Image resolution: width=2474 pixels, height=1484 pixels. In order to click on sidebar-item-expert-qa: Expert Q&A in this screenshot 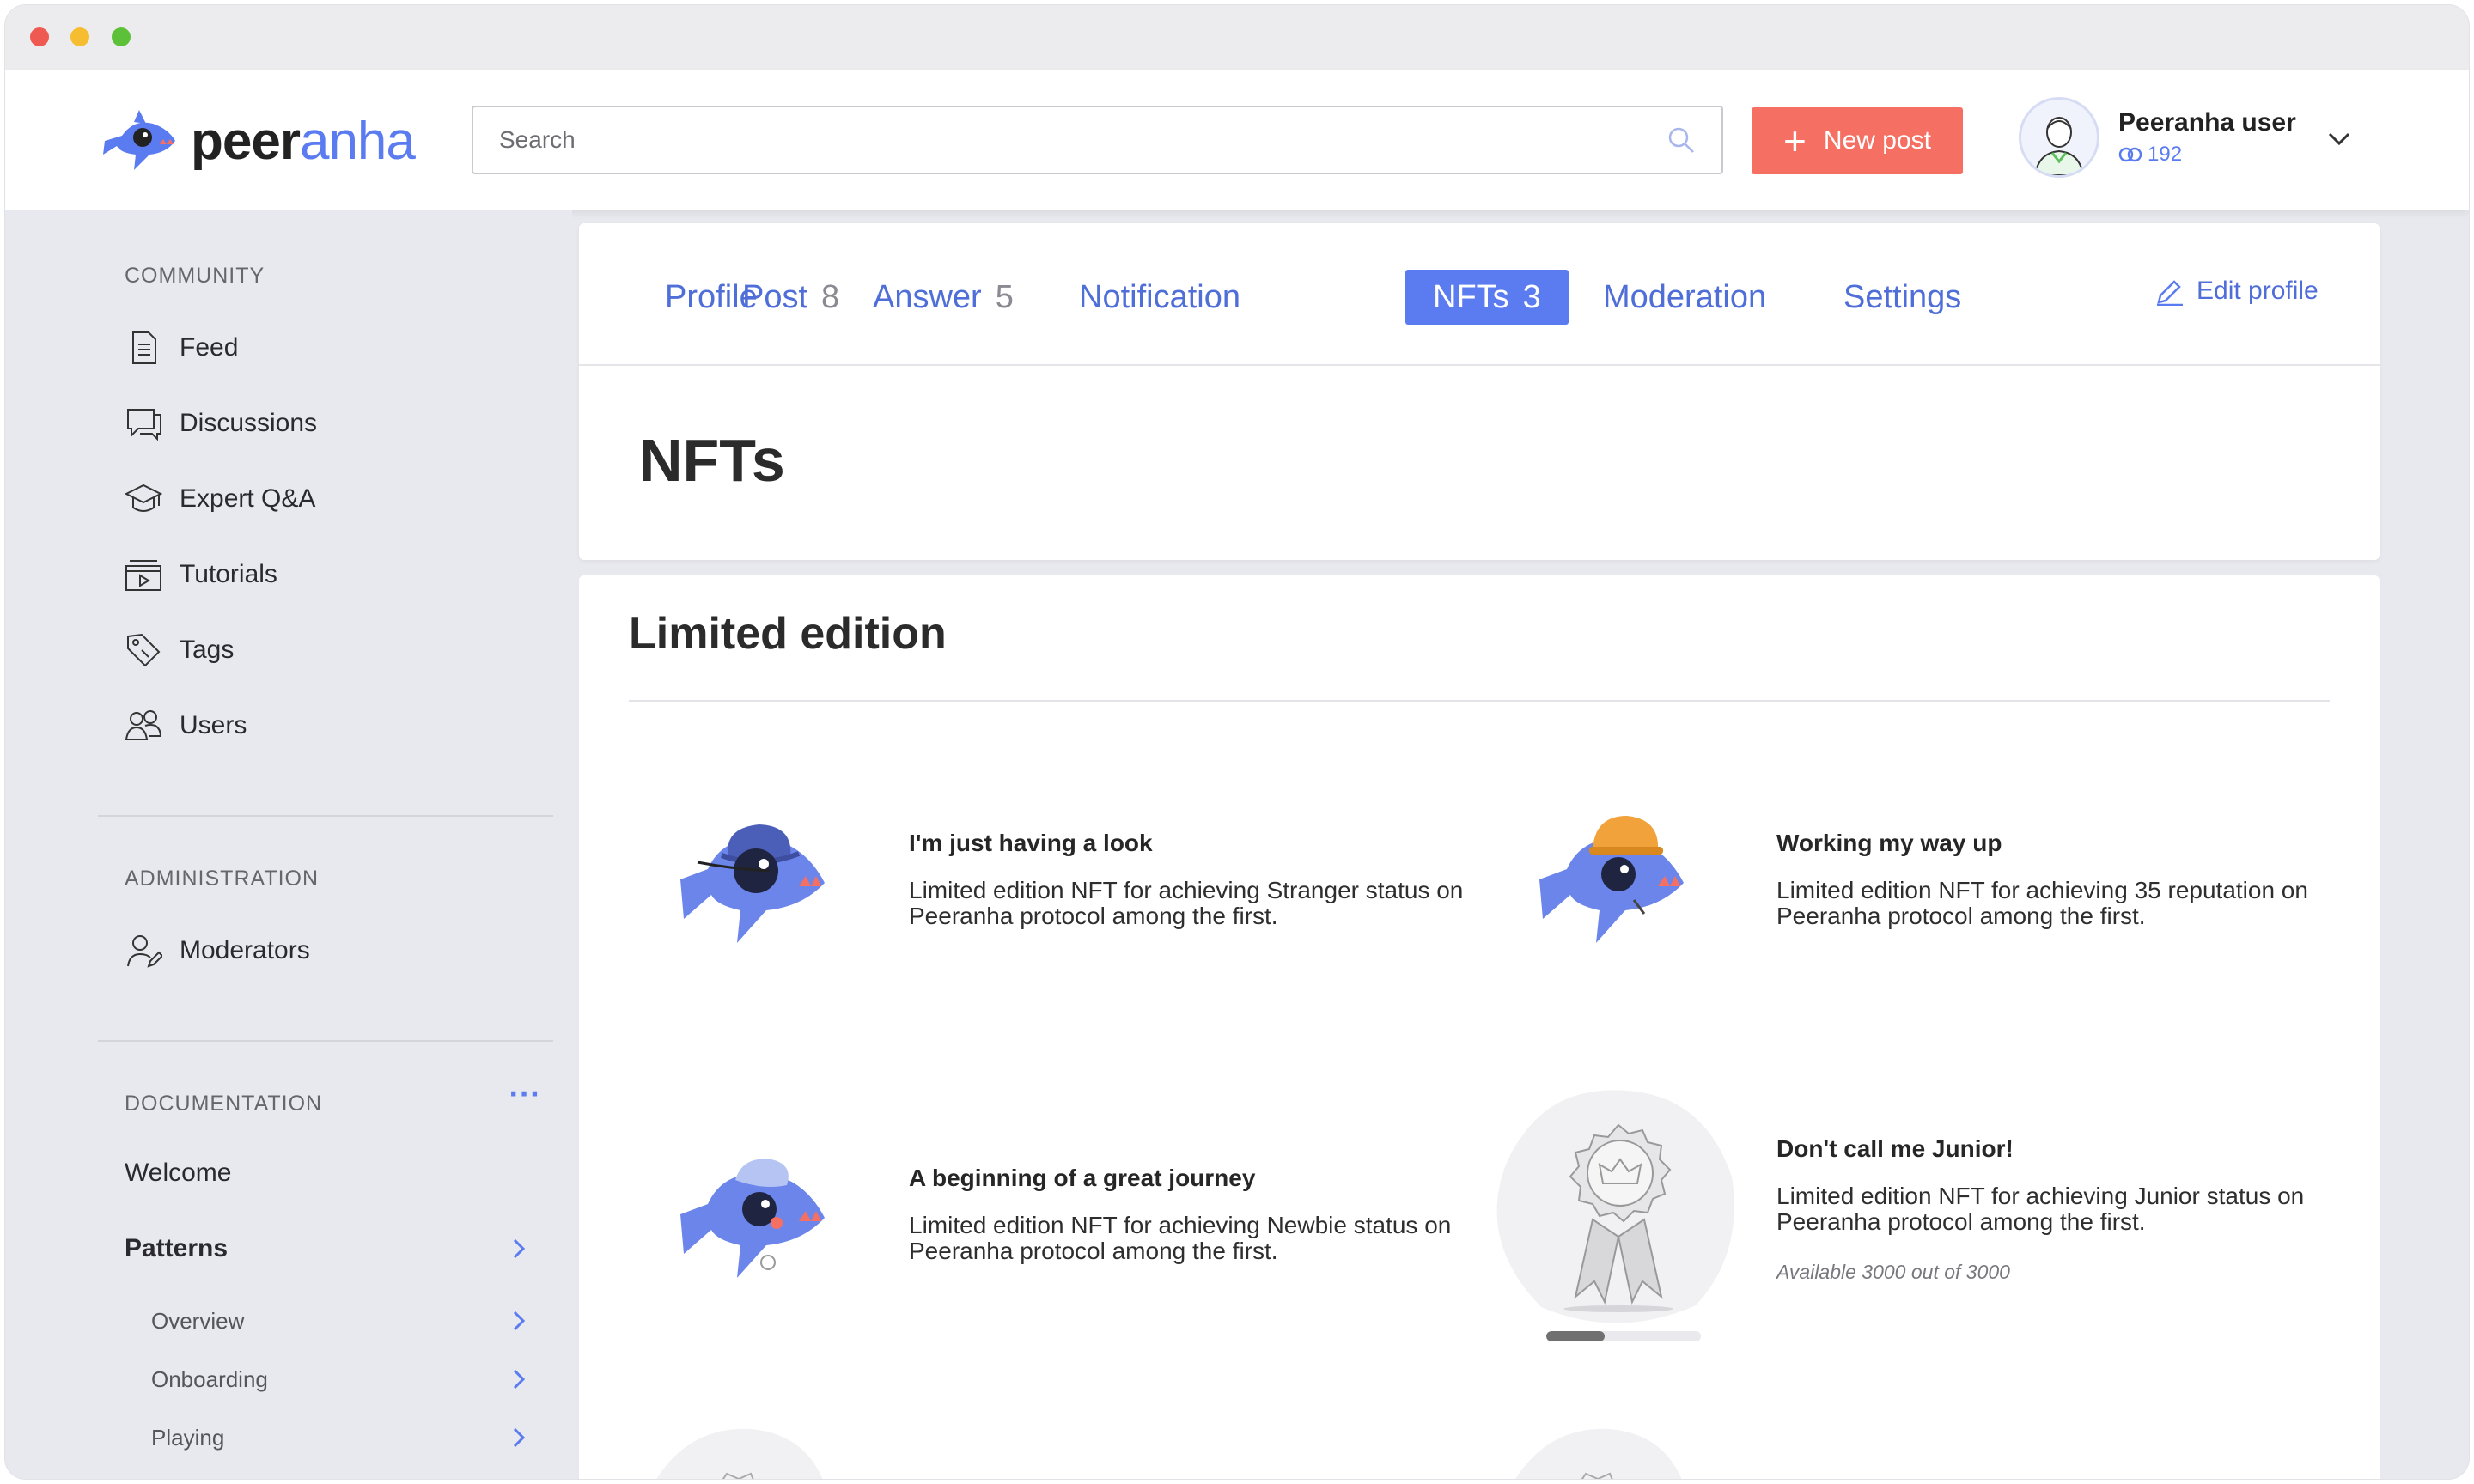, I will do `click(220, 499)`.